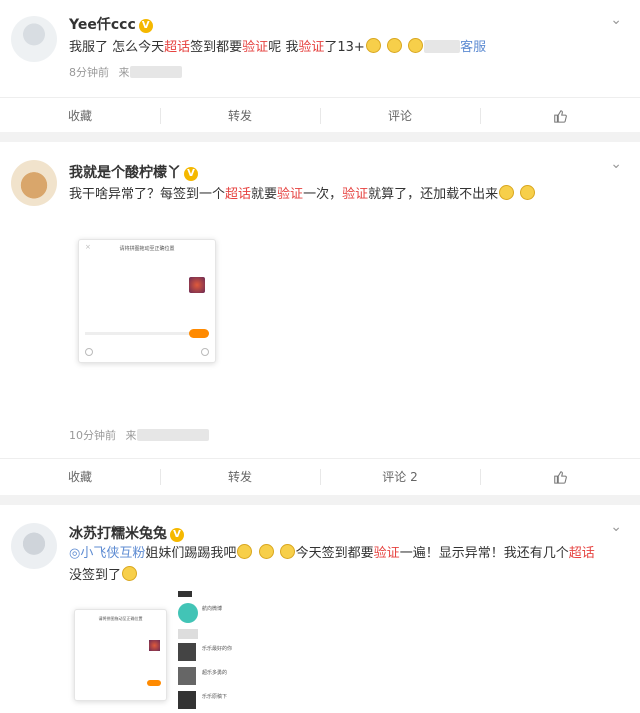 This screenshot has height=713, width=640. I want to click on text-run: 我干啥异常了？每签到一个, so click(147, 194).